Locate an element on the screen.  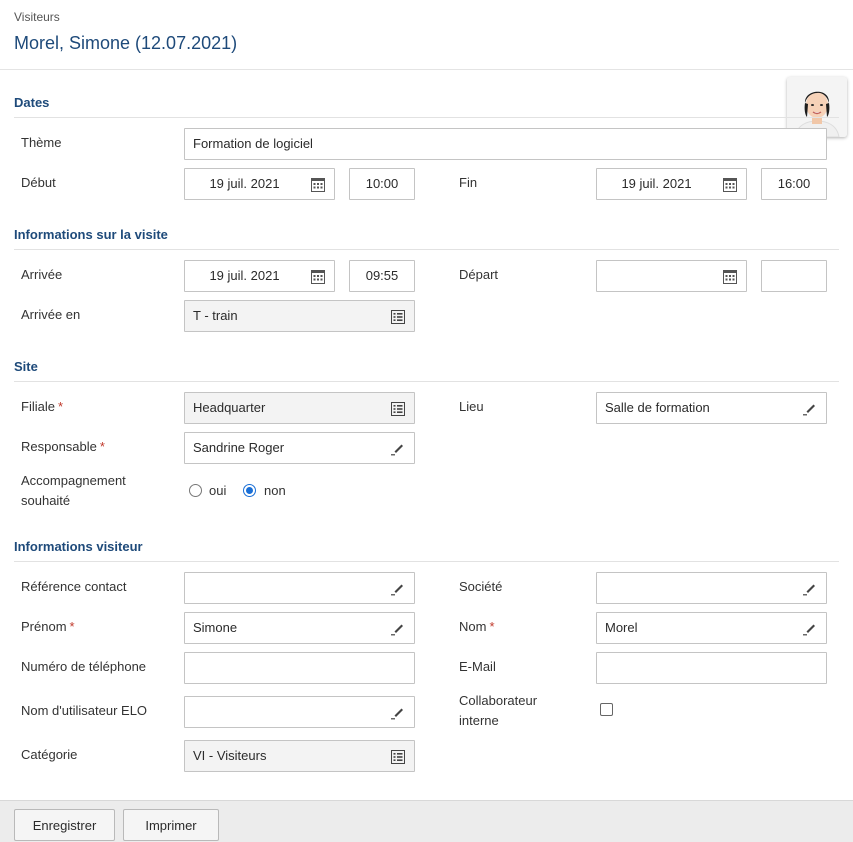
end-date-field: 19 juil. 2021 is located at coordinates (671, 184).